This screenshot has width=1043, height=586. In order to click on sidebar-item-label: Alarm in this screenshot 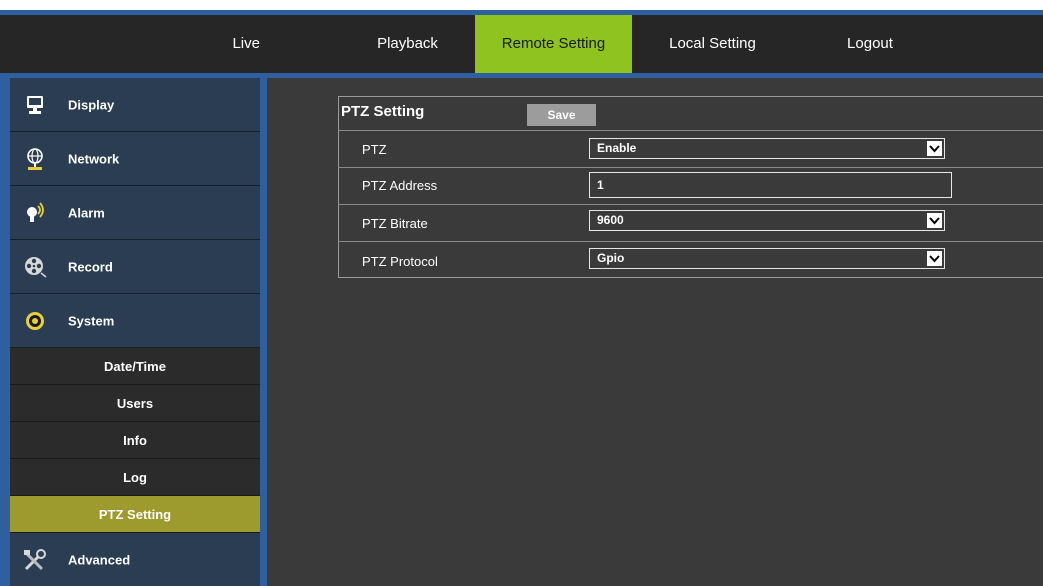, I will do `click(86, 212)`.